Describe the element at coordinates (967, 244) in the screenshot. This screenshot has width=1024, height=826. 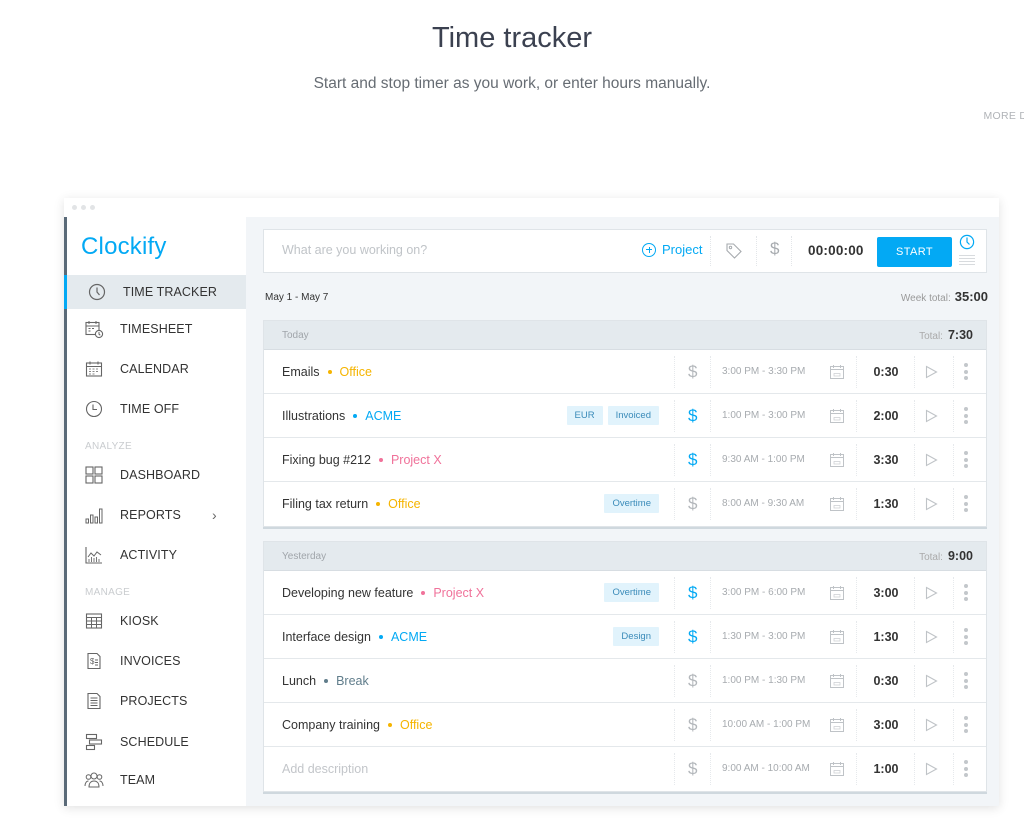
I see `timer-mode-clock-icon` at that location.